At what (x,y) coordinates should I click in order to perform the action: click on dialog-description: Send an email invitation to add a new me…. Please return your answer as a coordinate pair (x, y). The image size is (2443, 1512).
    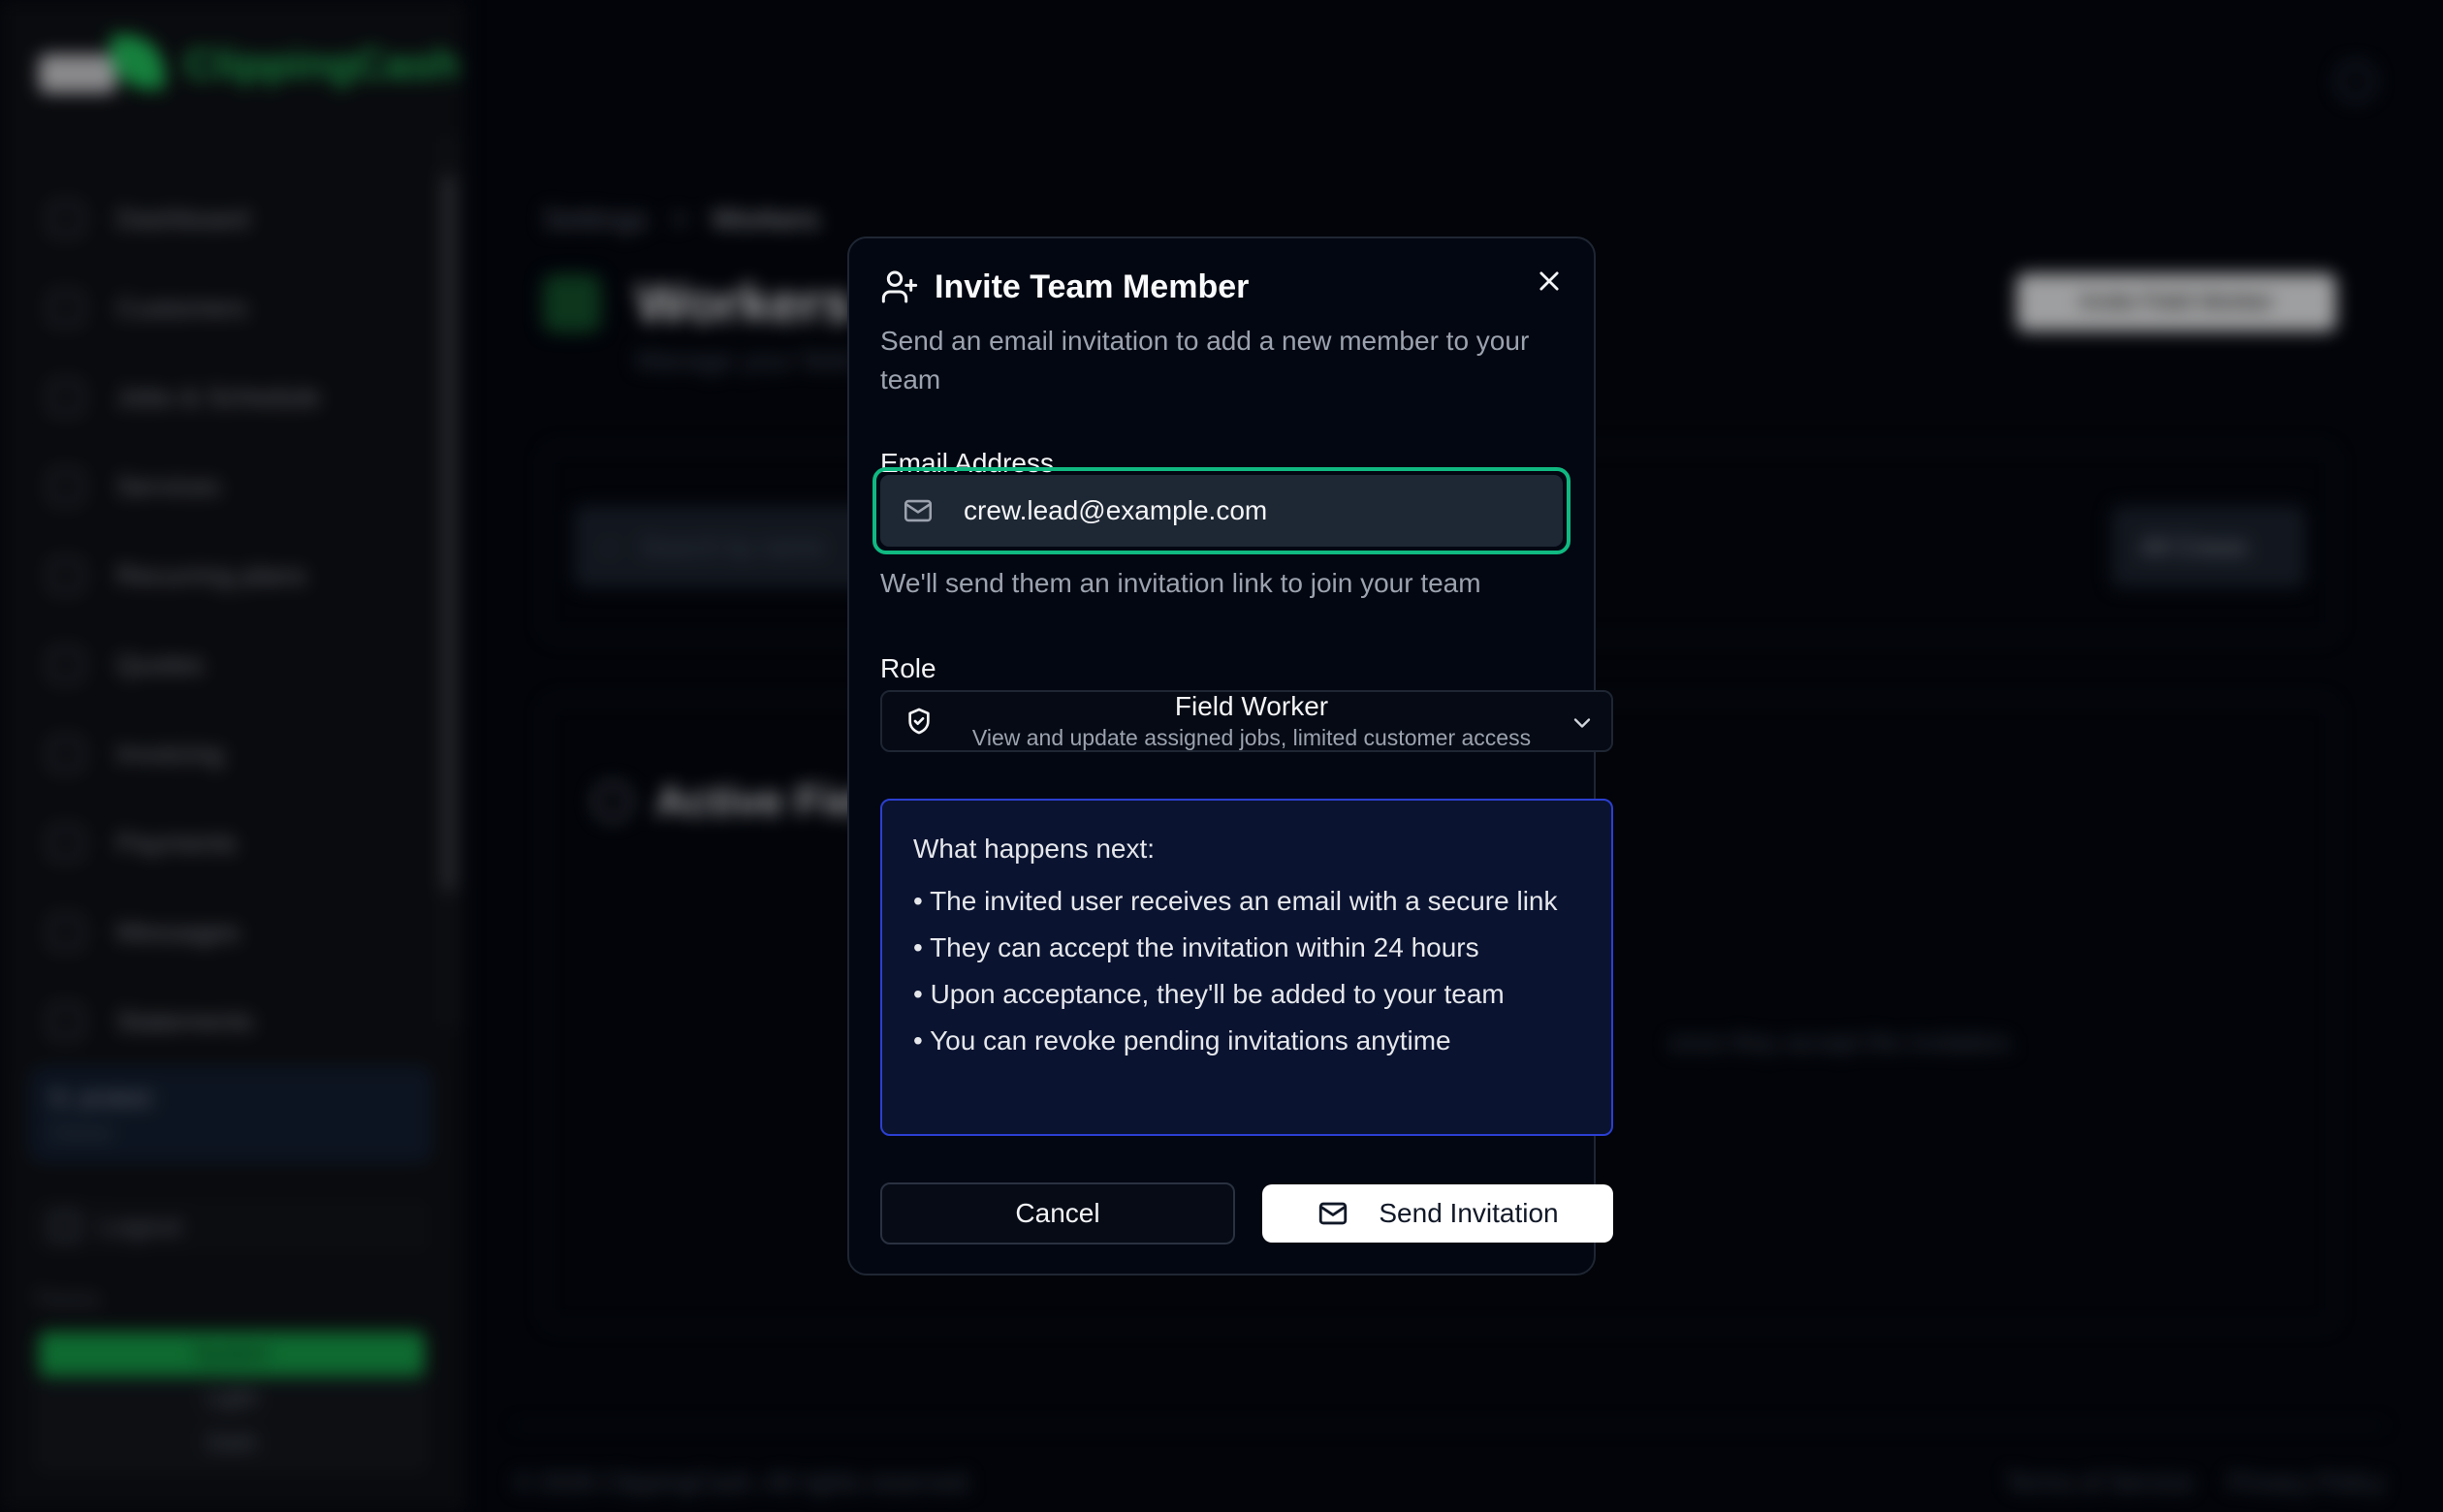
    Looking at the image, I should click on (1205, 360).